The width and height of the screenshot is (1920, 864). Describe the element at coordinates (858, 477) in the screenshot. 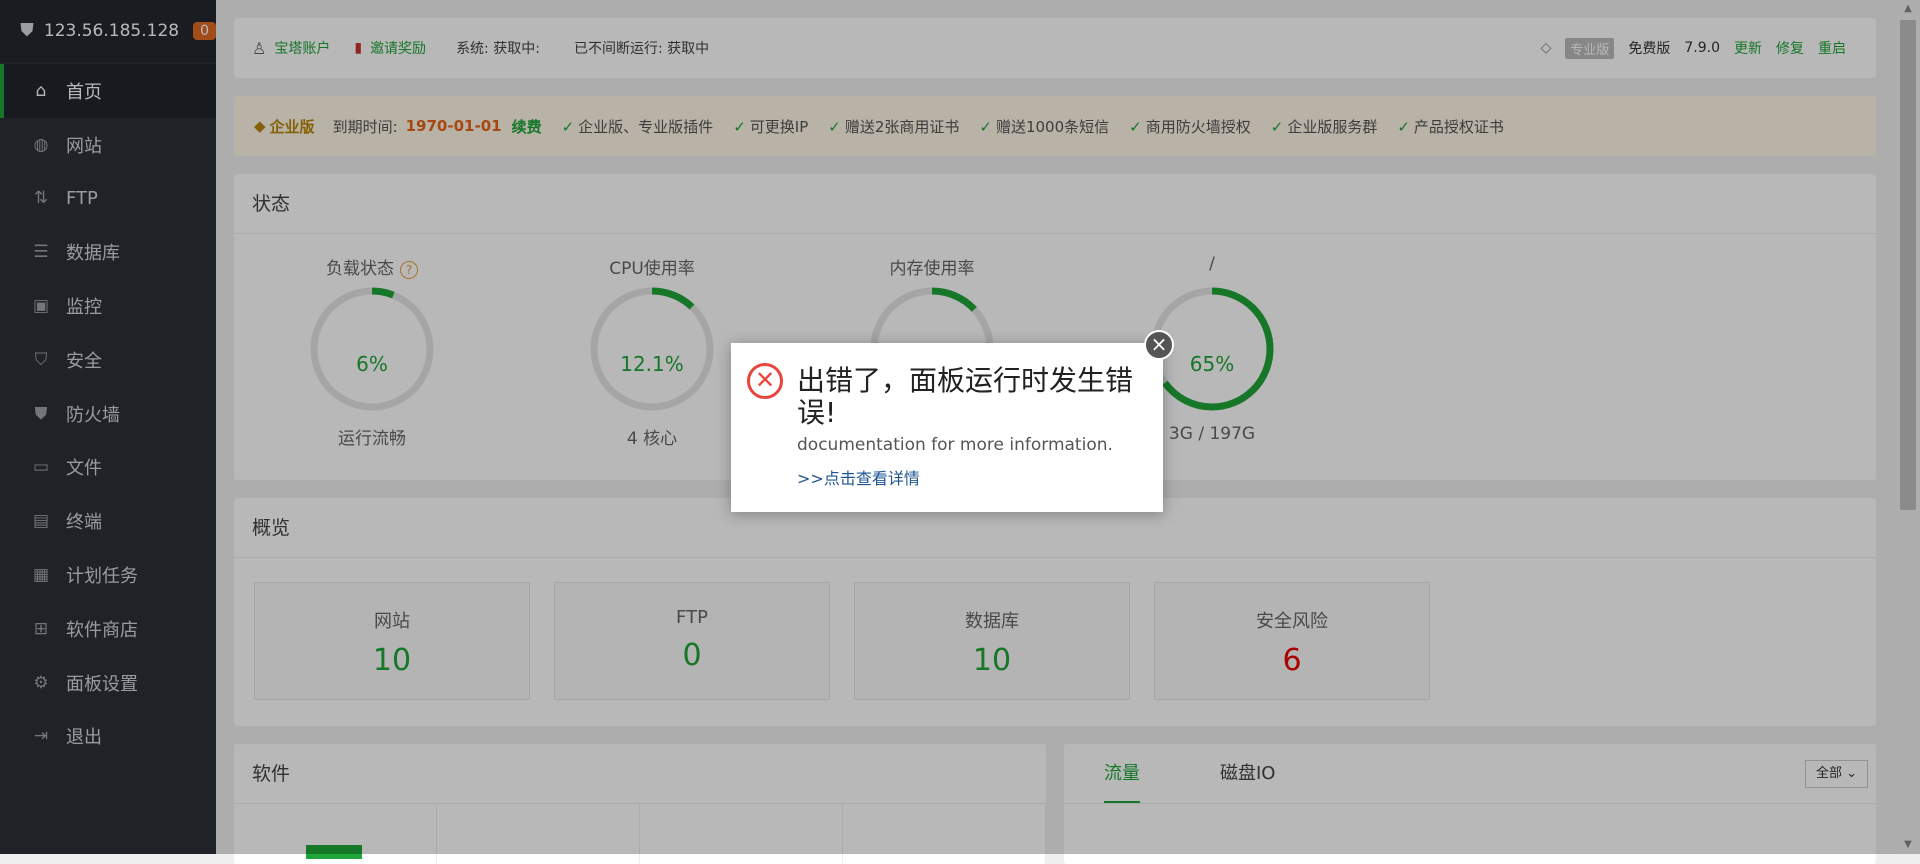

I see `error-details-link: >>点击查看详情` at that location.